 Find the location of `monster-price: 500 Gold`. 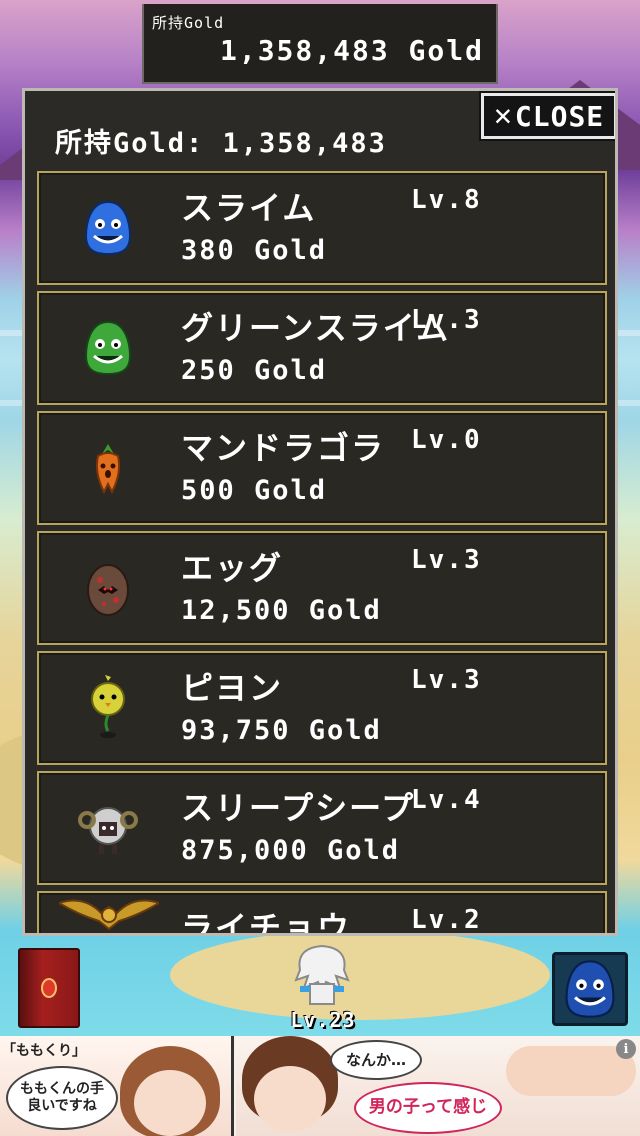

monster-price: 500 Gold is located at coordinates (254, 490).